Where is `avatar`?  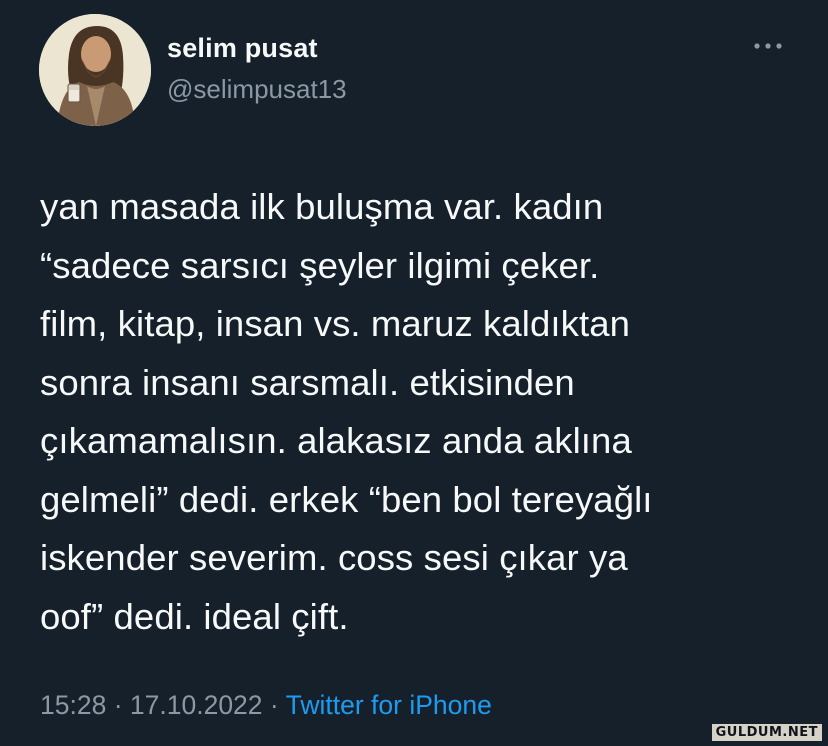 avatar is located at coordinates (95, 70).